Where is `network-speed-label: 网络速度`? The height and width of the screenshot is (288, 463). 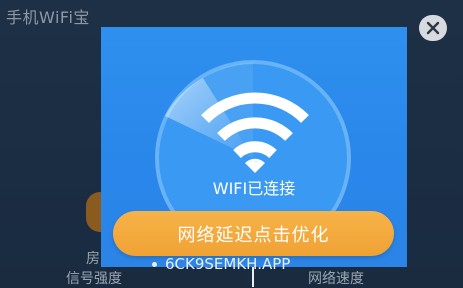 network-speed-label: 网络速度 is located at coordinates (336, 279).